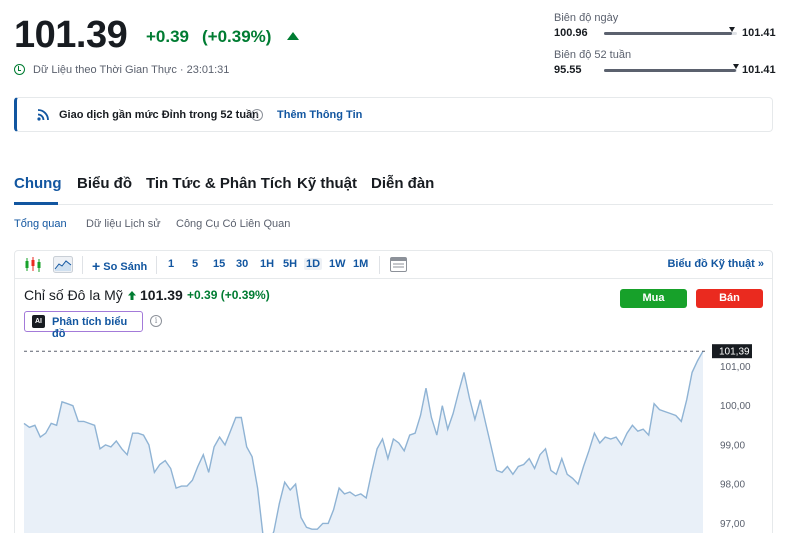 The image size is (800, 533). I want to click on interval-1: 1, so click(171, 264).